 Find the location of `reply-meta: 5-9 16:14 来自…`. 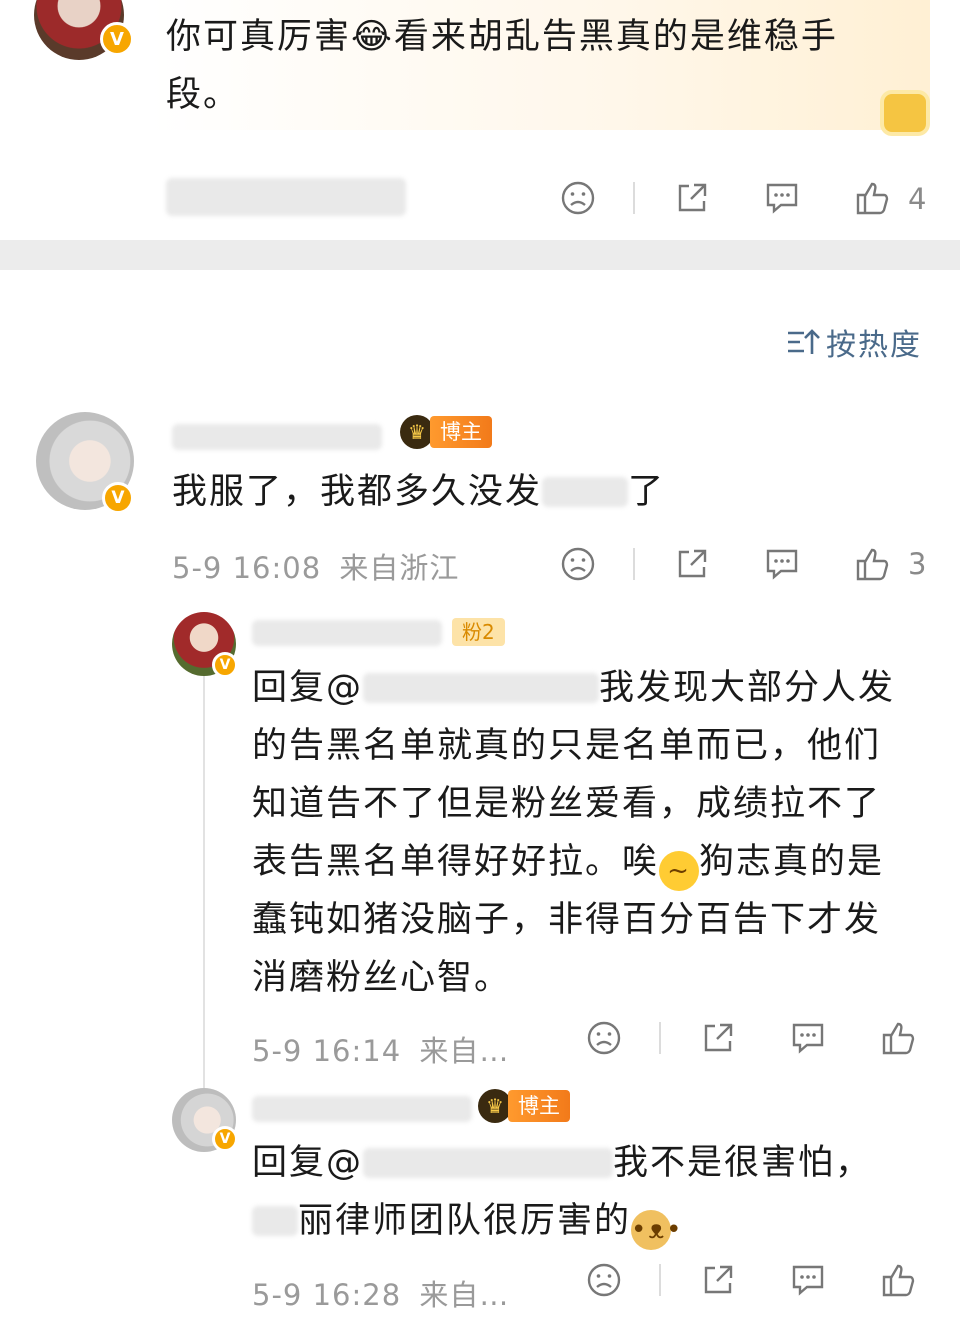

reply-meta: 5-9 16:14 来自… is located at coordinates (380, 1049).